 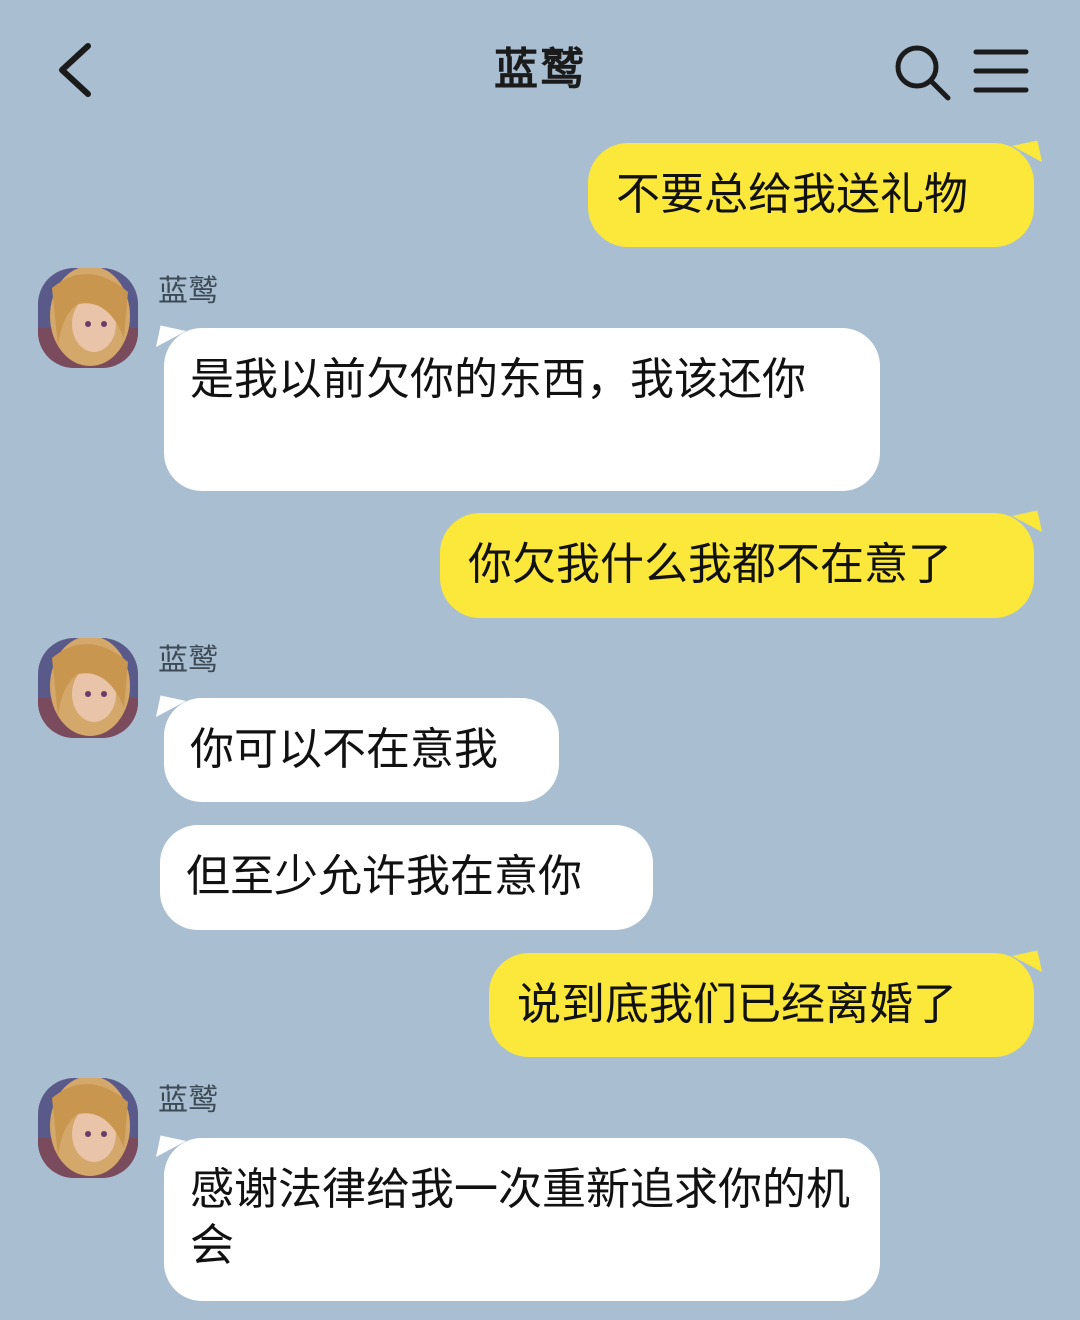 What do you see at coordinates (76, 70) in the screenshot?
I see `chevron-left-icon` at bounding box center [76, 70].